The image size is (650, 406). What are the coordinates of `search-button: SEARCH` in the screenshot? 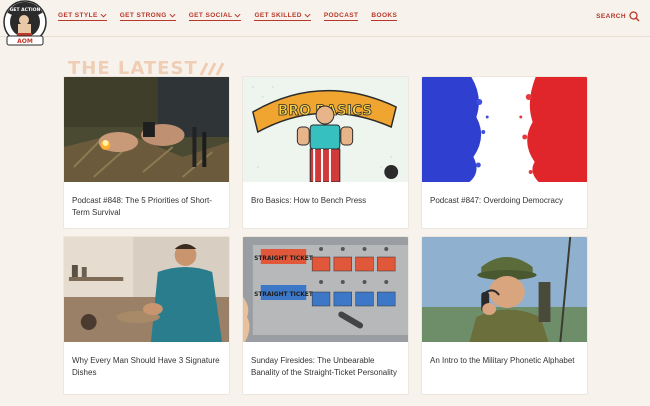 It's located at (618, 16).